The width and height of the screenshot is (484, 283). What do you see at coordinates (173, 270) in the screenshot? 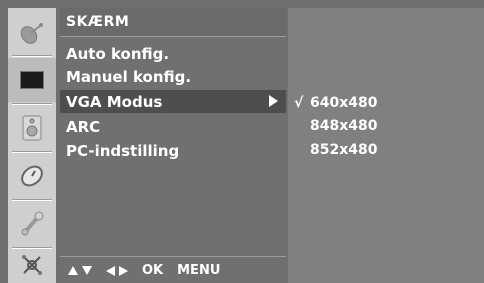
I see `nav-hint: OK MENU` at bounding box center [173, 270].